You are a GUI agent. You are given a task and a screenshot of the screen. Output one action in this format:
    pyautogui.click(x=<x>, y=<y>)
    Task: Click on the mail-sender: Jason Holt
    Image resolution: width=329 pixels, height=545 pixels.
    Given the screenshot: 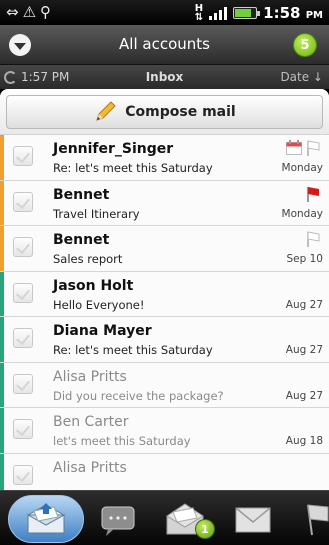 What is the action you would take?
    pyautogui.click(x=93, y=285)
    